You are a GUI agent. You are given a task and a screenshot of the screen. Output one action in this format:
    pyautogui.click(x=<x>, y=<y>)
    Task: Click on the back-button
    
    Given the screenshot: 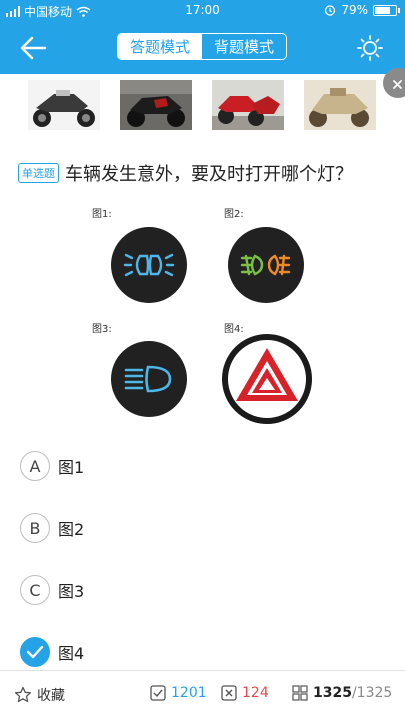 What is the action you would take?
    pyautogui.click(x=33, y=48)
    